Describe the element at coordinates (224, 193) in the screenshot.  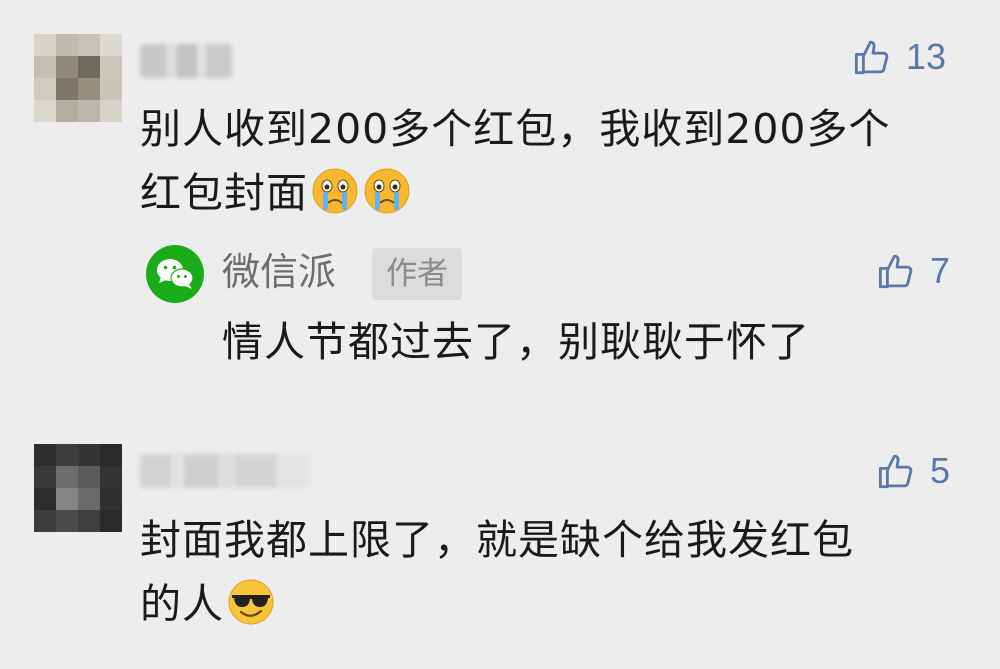
I see `comment-text-segment: 红包封面` at that location.